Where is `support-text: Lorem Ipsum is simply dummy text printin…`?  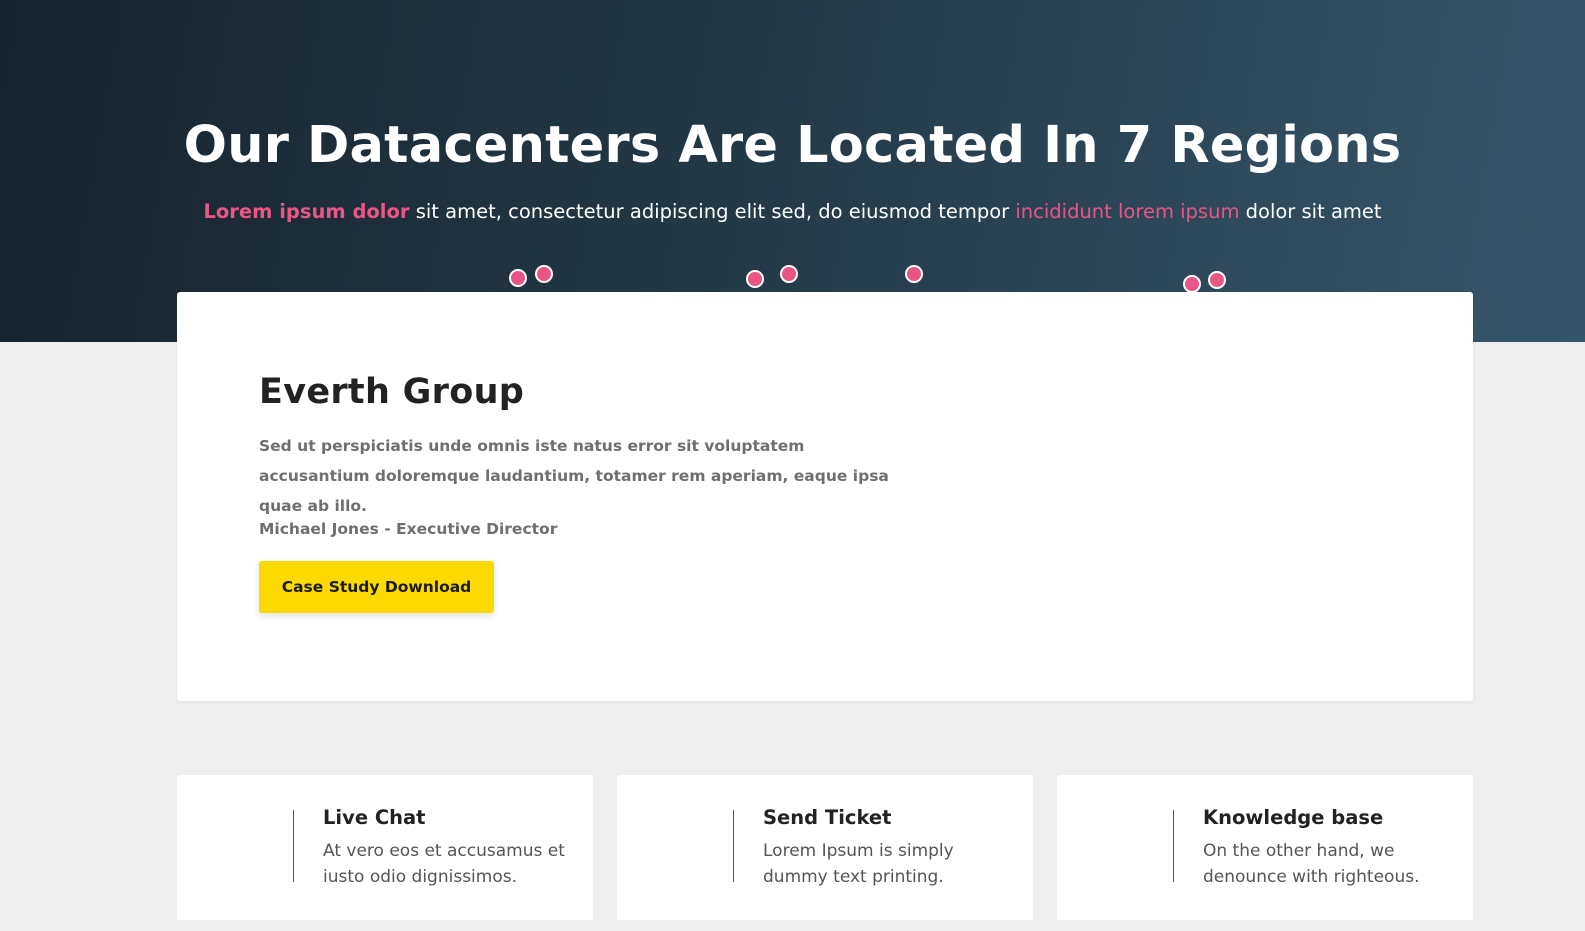
support-text: Lorem Ipsum is simply dummy text printin… is located at coordinates (858, 864).